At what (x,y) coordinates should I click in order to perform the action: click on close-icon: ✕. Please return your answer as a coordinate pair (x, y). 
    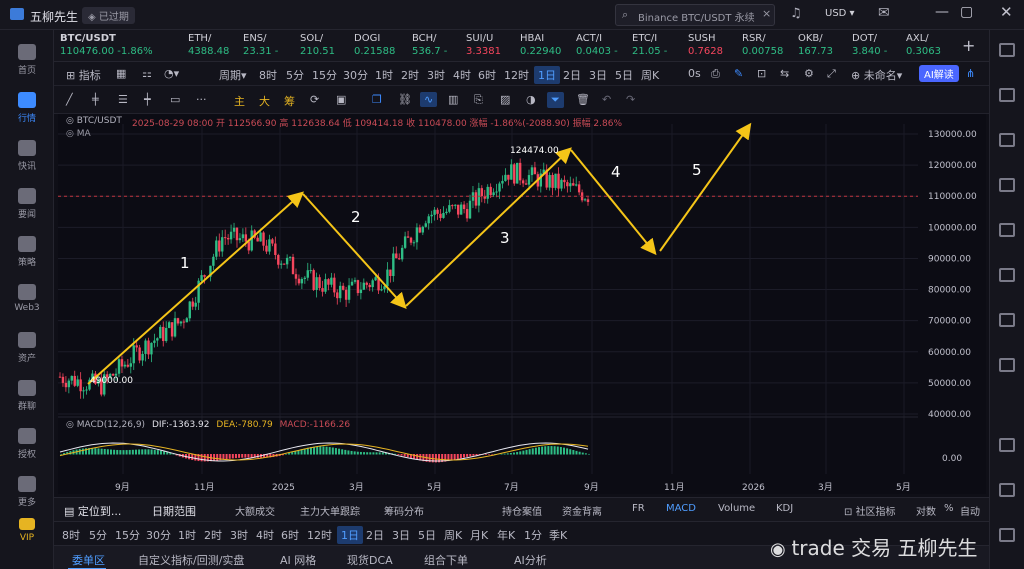
    Looking at the image, I should click on (1006, 12).